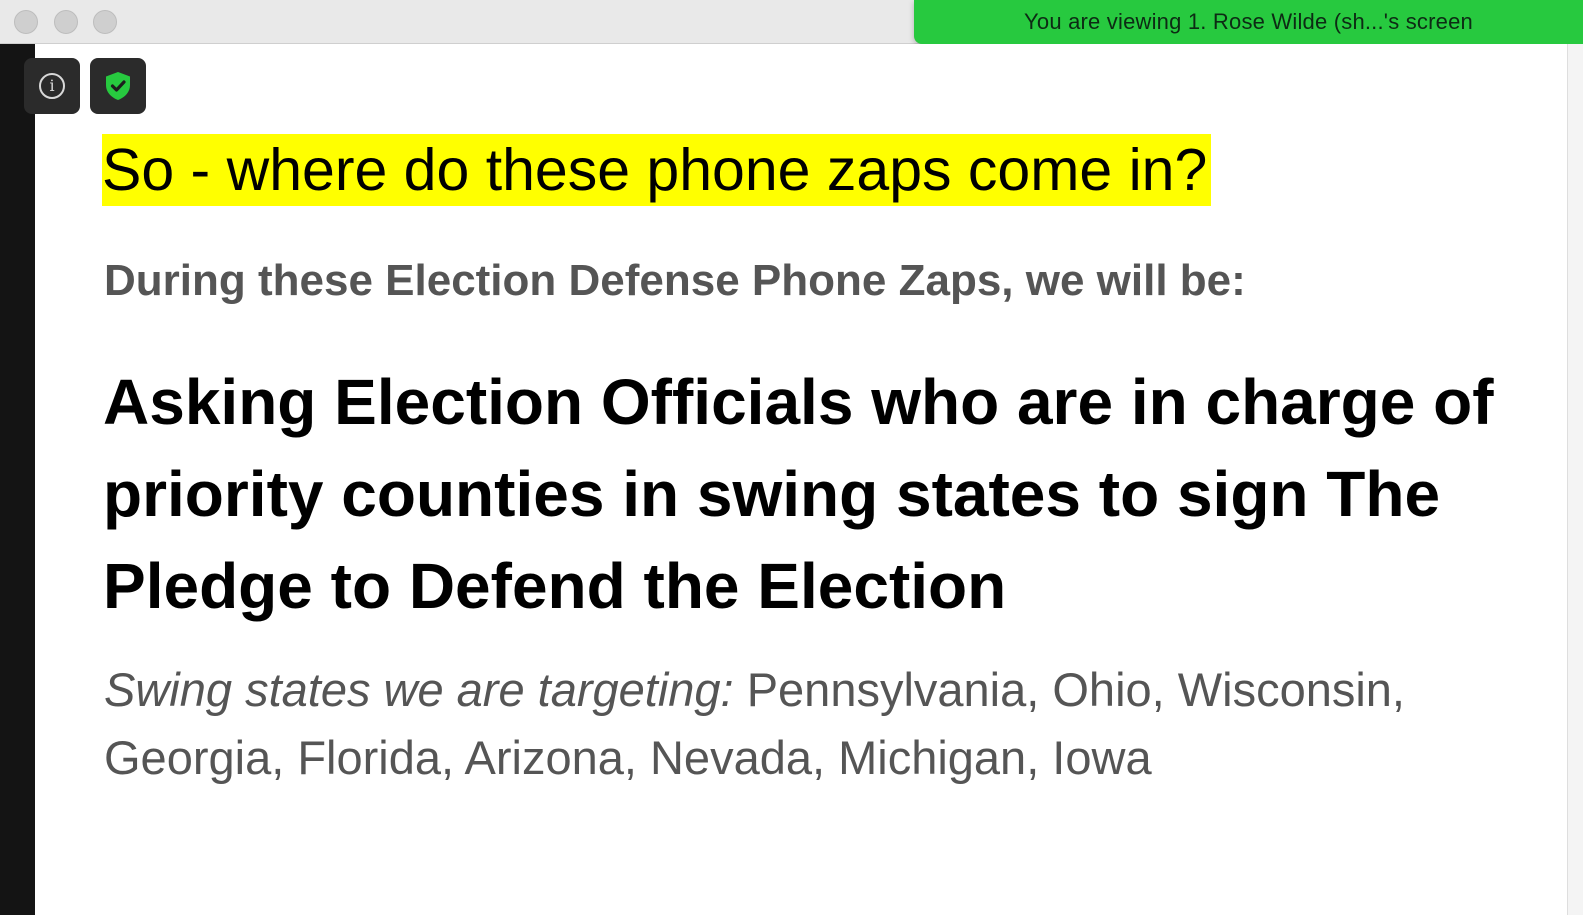 The height and width of the screenshot is (915, 1583). I want to click on meeting-info-button: i, so click(52, 86).